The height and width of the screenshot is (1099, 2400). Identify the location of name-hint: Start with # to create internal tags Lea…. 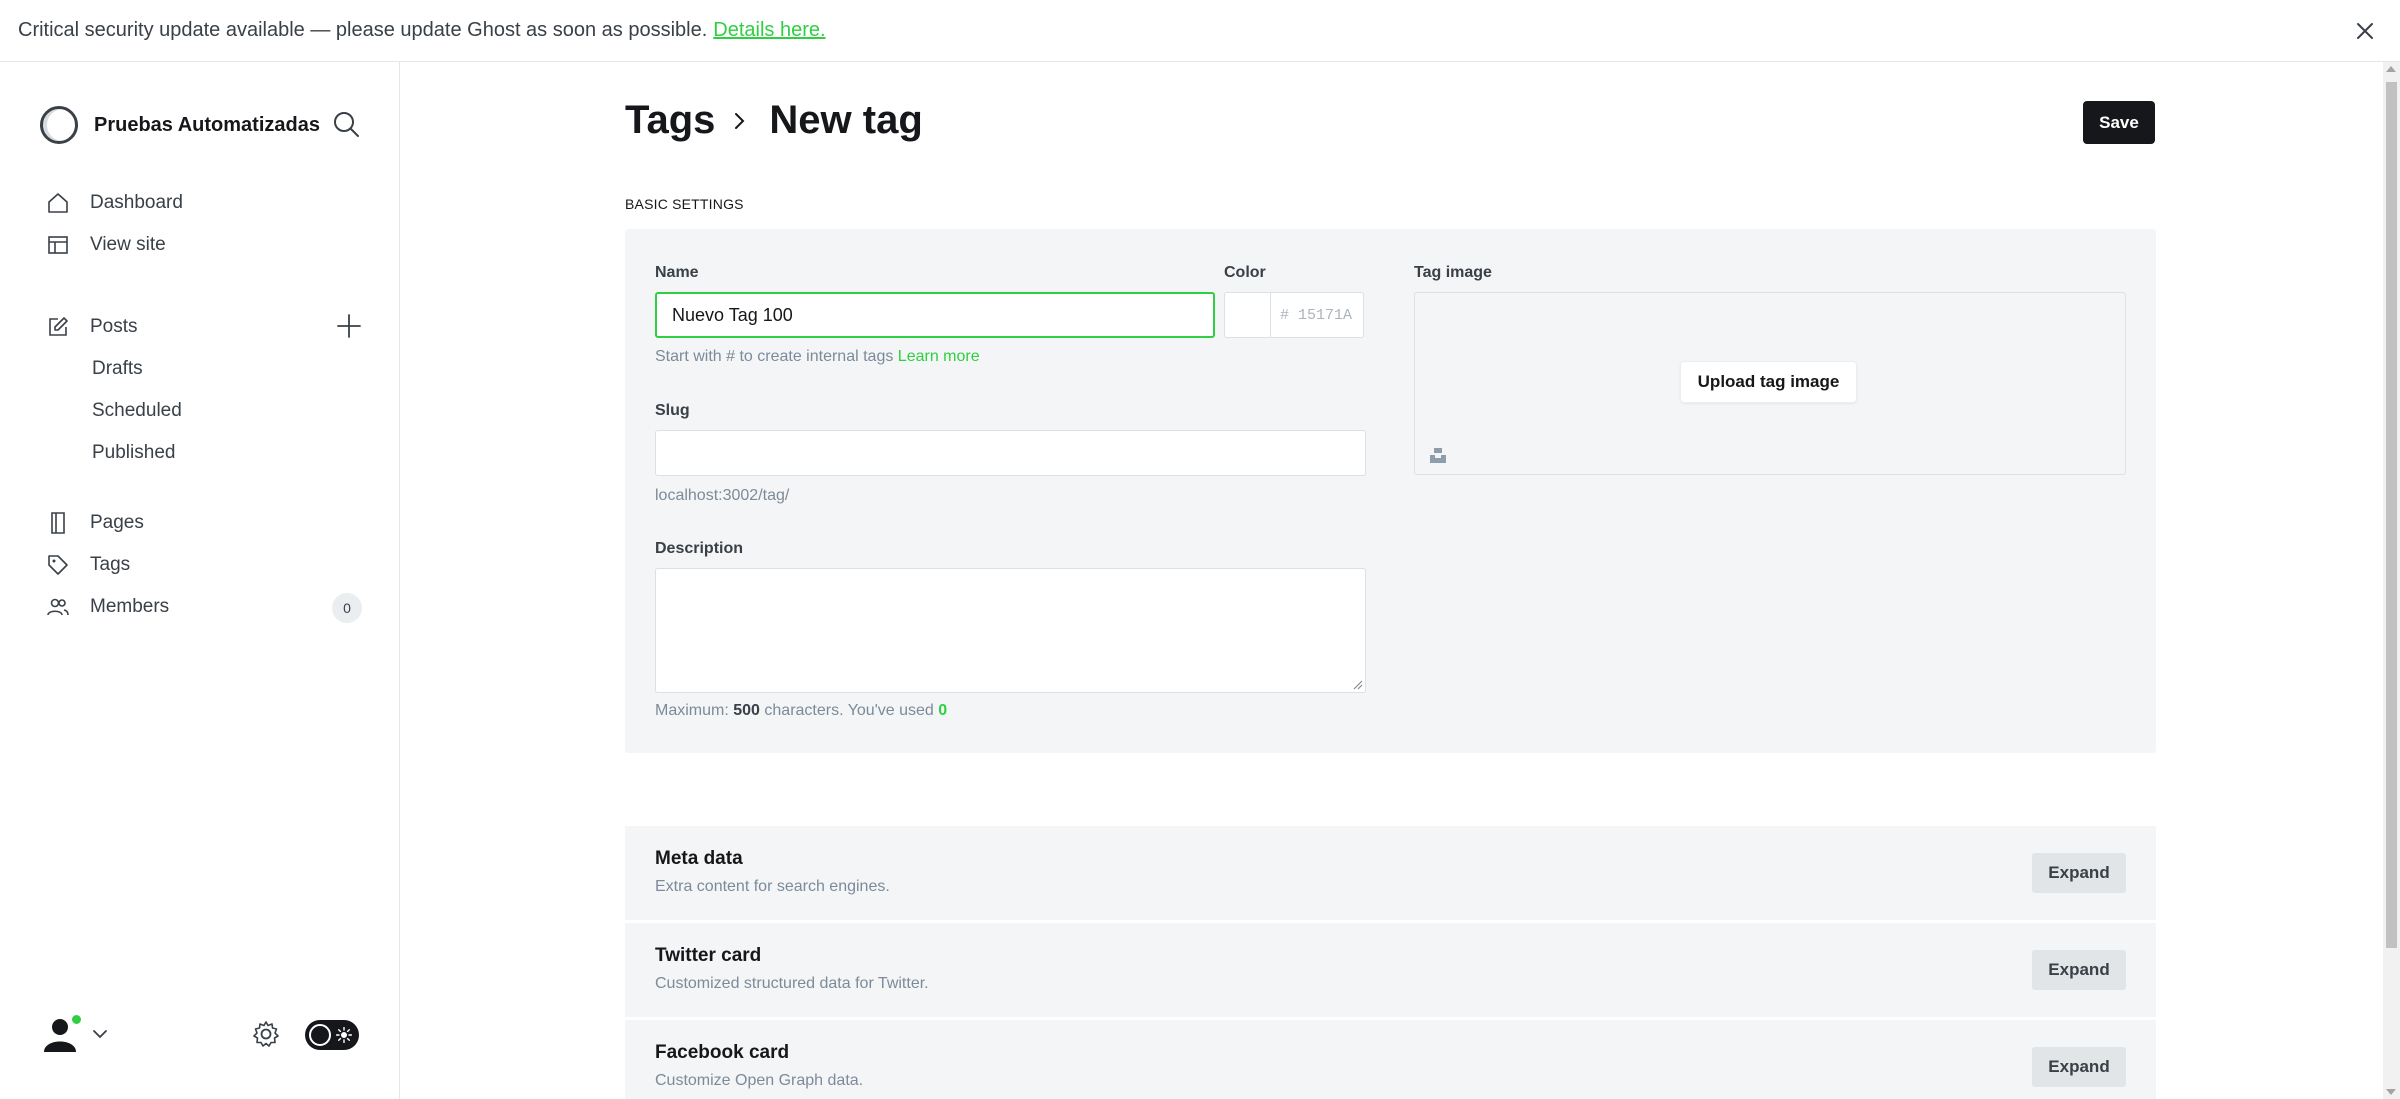
(817, 357).